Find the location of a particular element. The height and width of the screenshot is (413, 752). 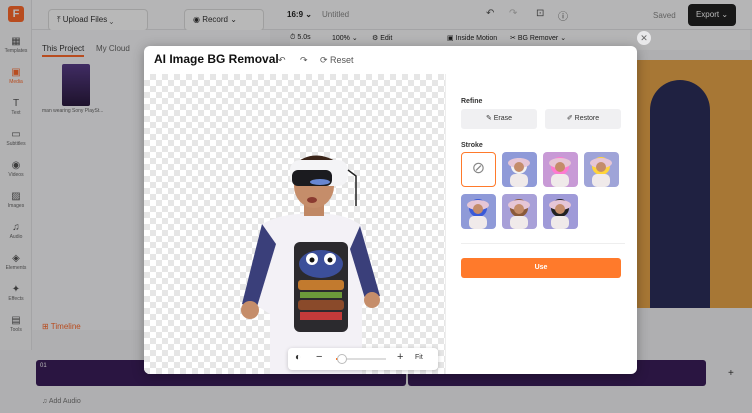

reset-button: ⟳ Reset is located at coordinates (337, 60).